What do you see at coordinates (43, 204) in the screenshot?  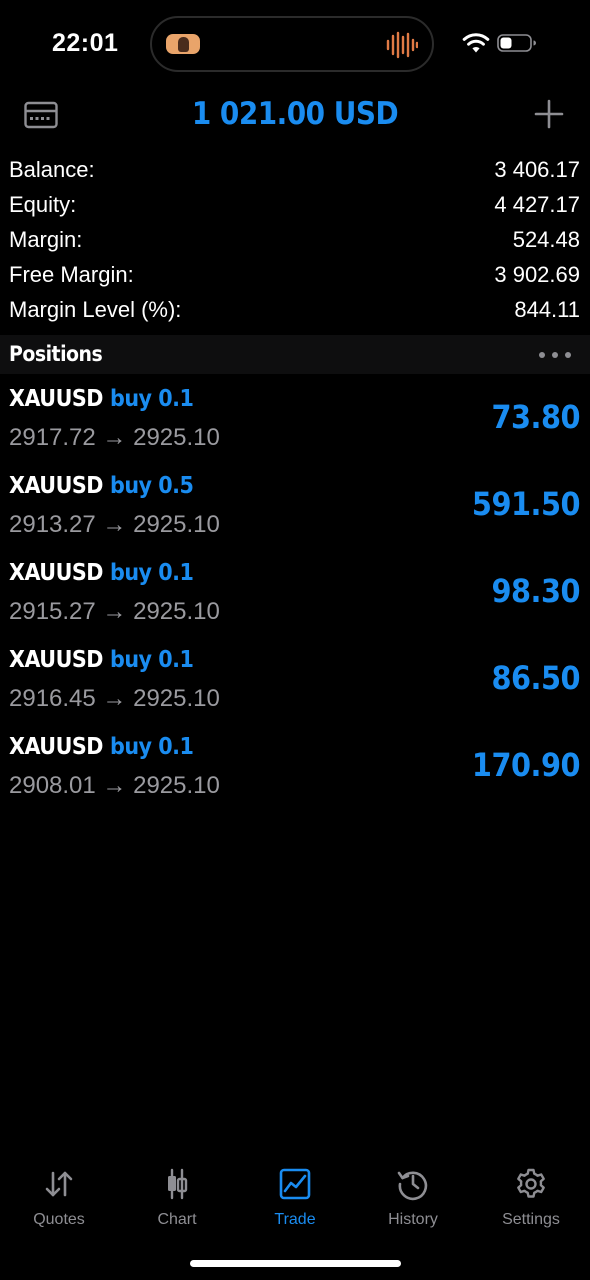 I see `summary-label: Equity:` at bounding box center [43, 204].